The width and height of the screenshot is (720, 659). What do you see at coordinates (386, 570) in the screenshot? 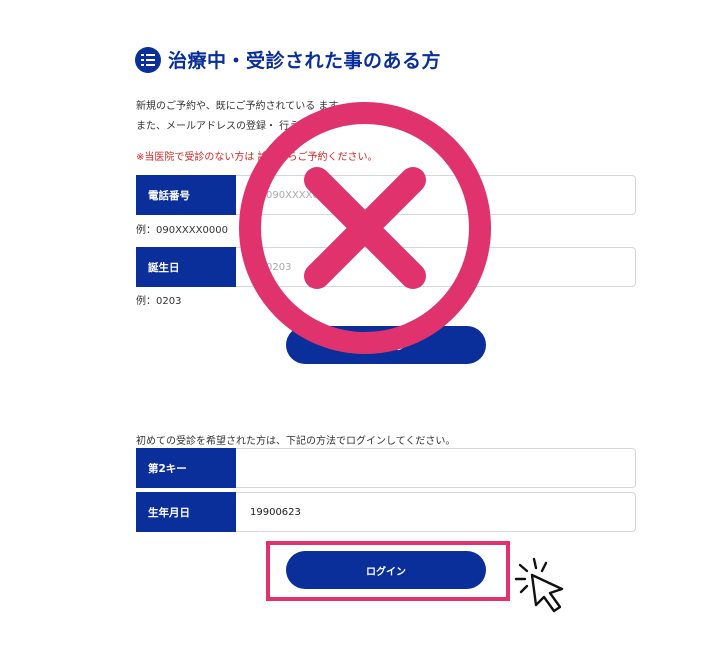
I see `login-button-new: ログイン` at bounding box center [386, 570].